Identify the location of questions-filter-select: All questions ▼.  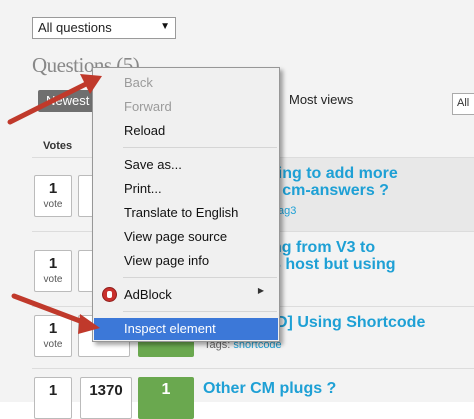
(104, 28).